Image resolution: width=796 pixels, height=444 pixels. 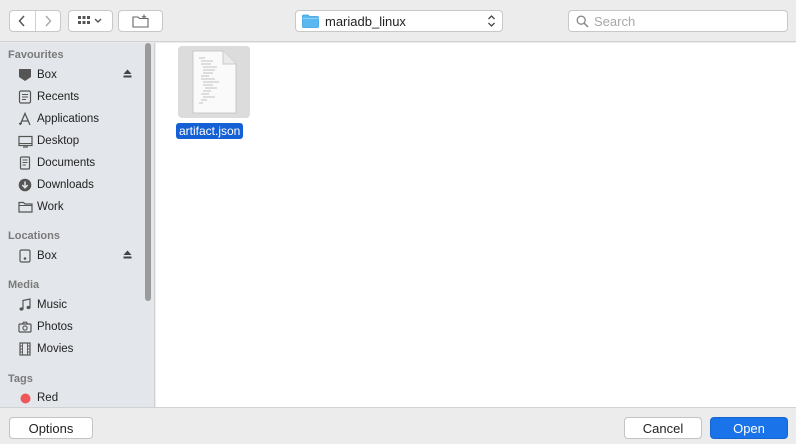 What do you see at coordinates (71, 75) in the screenshot?
I see `sidebar-item-box: Box` at bounding box center [71, 75].